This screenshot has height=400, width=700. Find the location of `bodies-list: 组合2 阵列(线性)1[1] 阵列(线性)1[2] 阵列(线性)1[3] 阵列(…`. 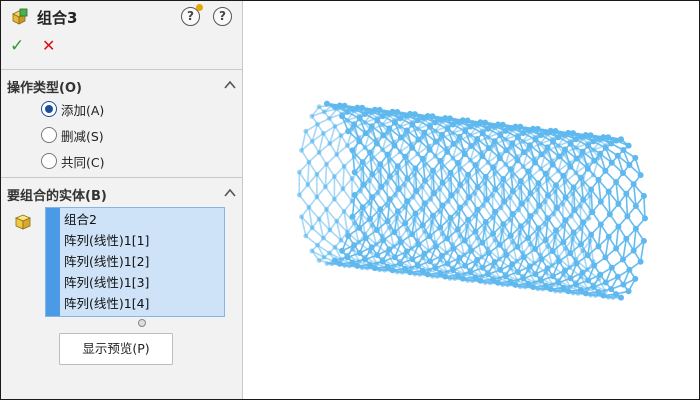

bodies-list: 组合2 阵列(线性)1[1] 阵列(线性)1[2] 阵列(线性)1[3] 阵列(… is located at coordinates (135, 262).